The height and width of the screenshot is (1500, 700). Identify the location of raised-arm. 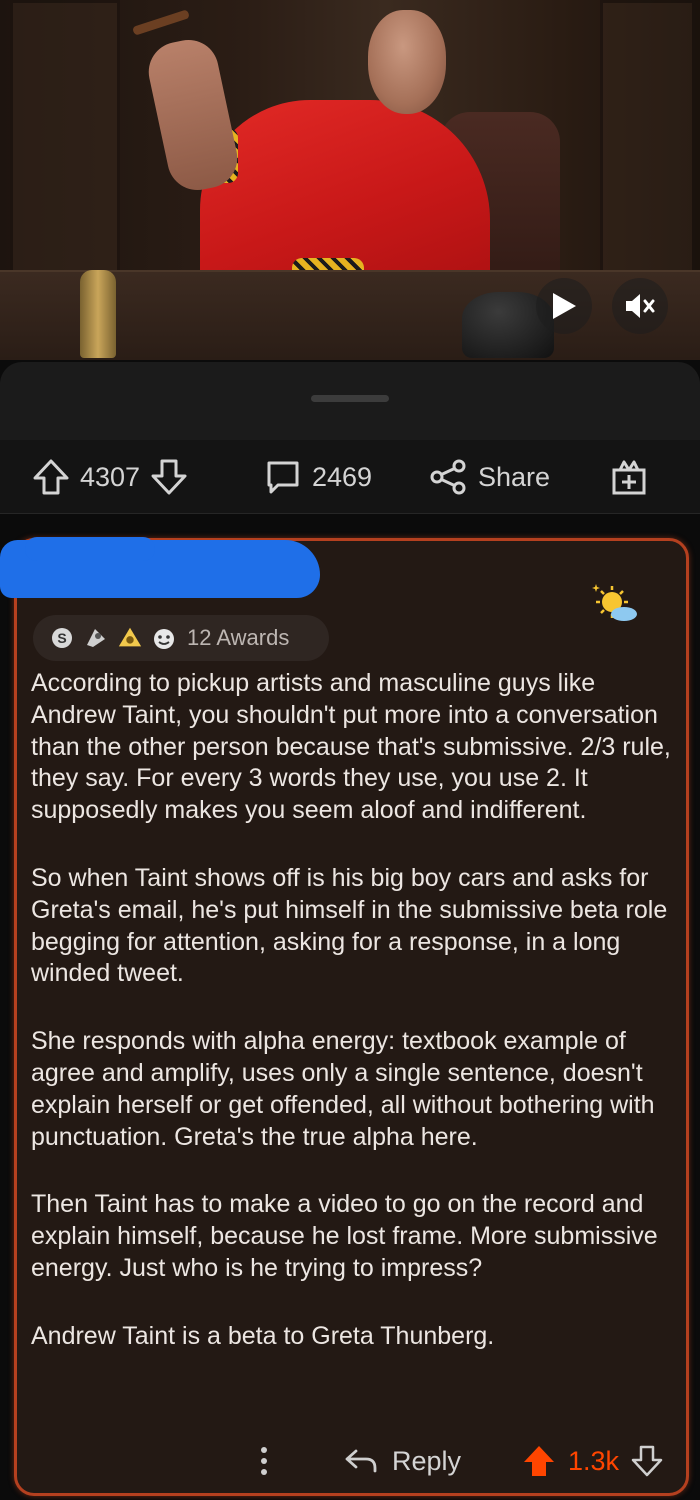
(193, 115).